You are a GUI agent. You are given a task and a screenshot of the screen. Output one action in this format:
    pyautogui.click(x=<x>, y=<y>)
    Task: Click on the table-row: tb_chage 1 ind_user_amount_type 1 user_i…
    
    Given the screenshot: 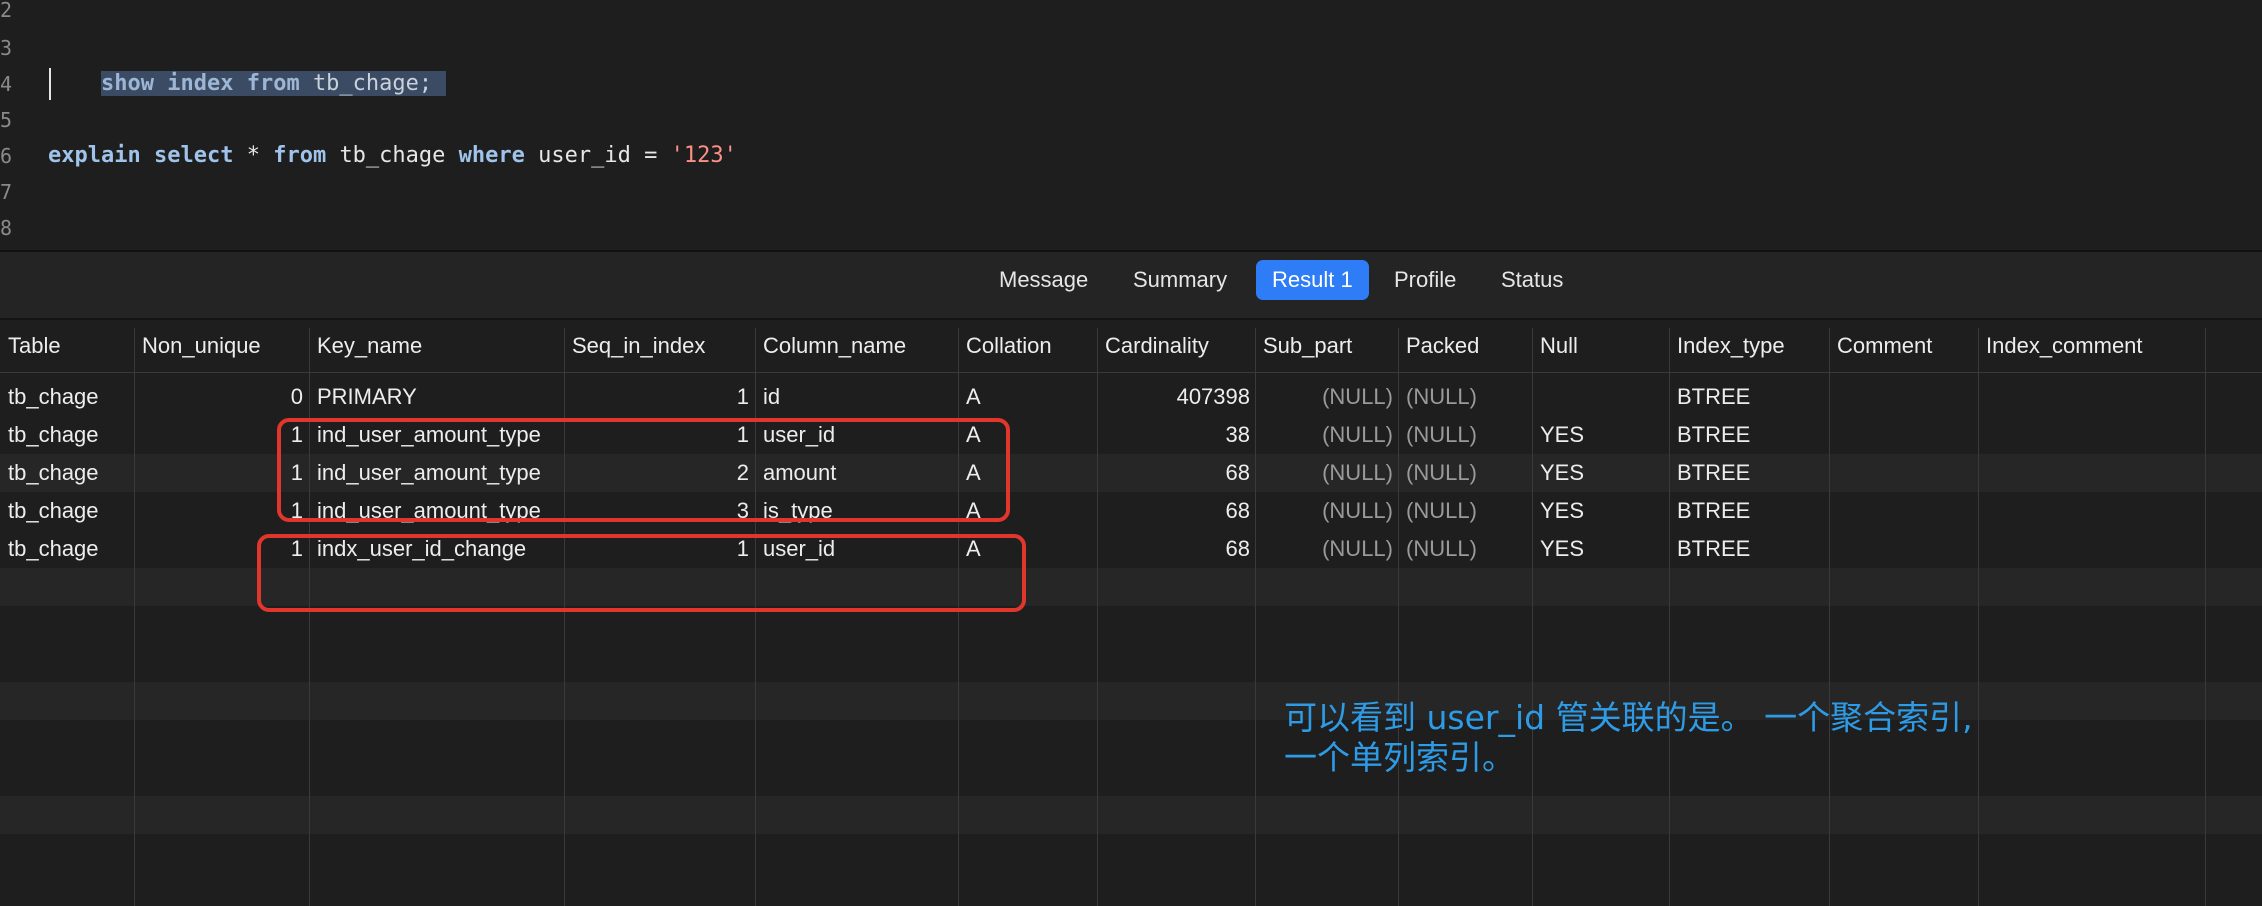 What is the action you would take?
    pyautogui.click(x=1131, y=435)
    